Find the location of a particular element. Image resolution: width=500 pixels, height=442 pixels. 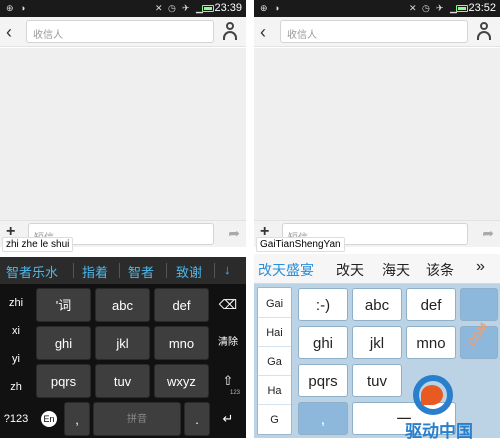

backspace-key is located at coordinates (479, 304).